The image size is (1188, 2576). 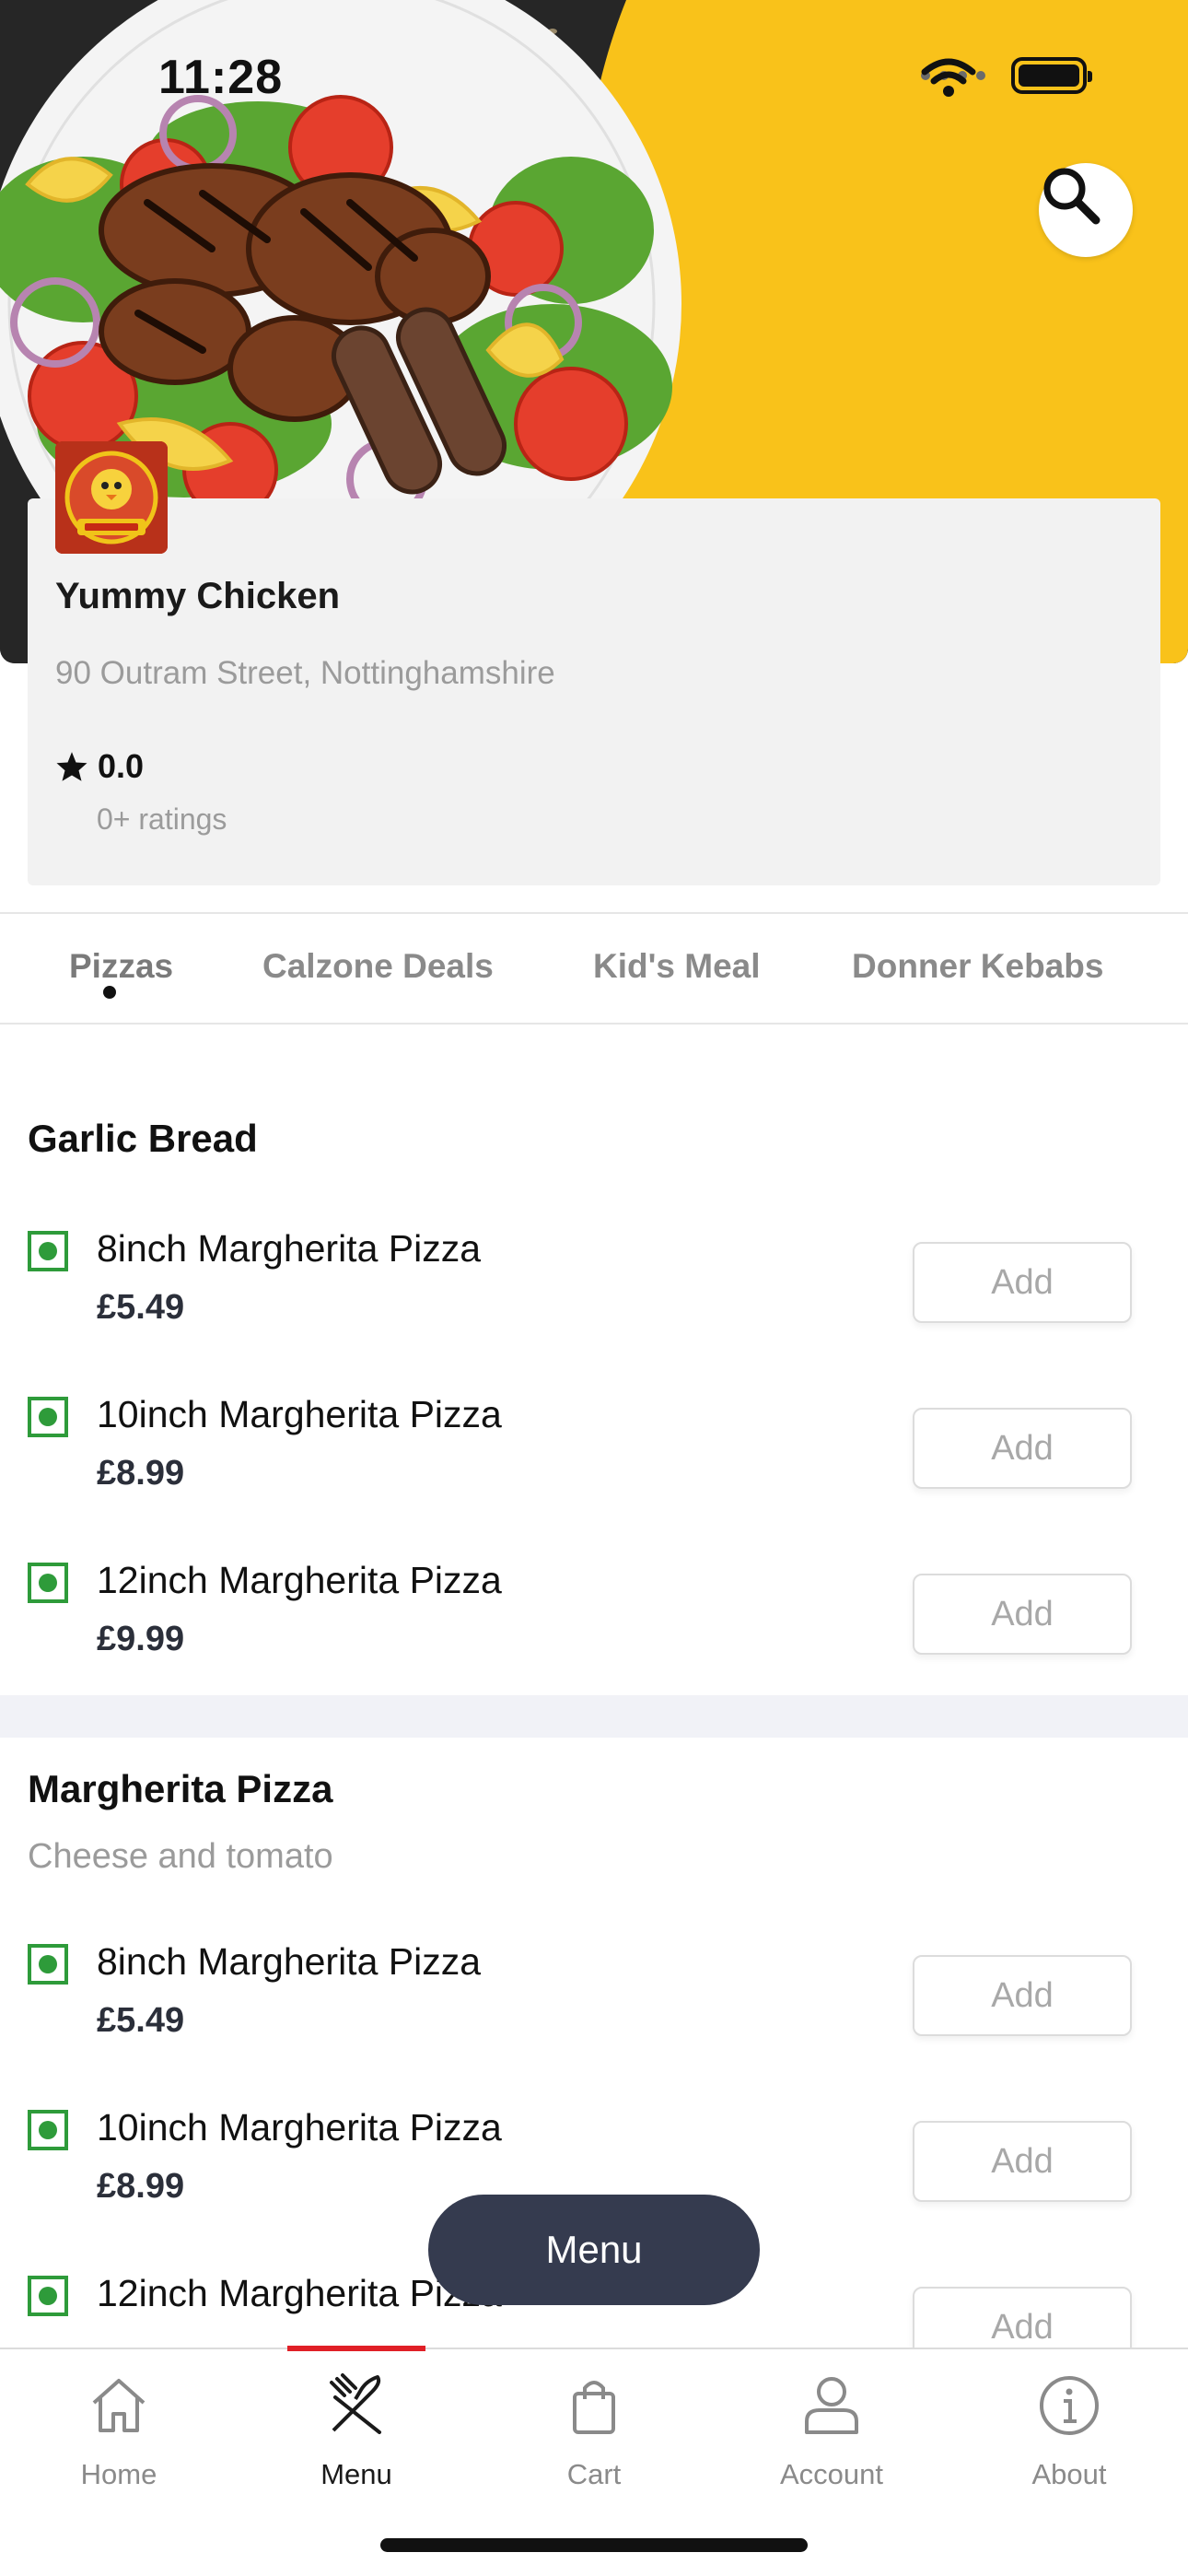 I want to click on rating-count: 0+ ratings, so click(x=162, y=819).